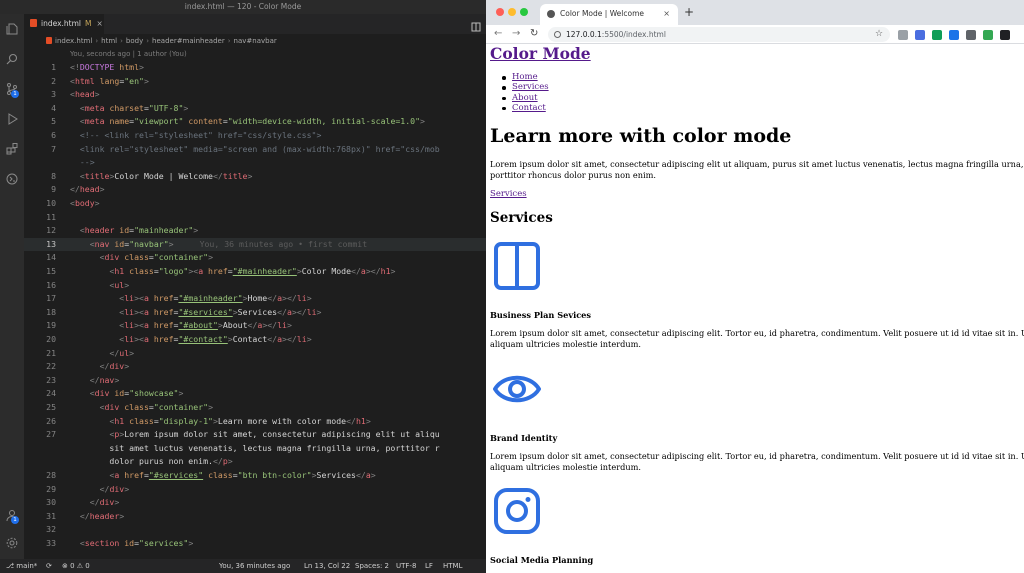 The image size is (1024, 573). Describe the element at coordinates (21, 566) in the screenshot. I see `branch-indicator: ⎇ main*` at that location.